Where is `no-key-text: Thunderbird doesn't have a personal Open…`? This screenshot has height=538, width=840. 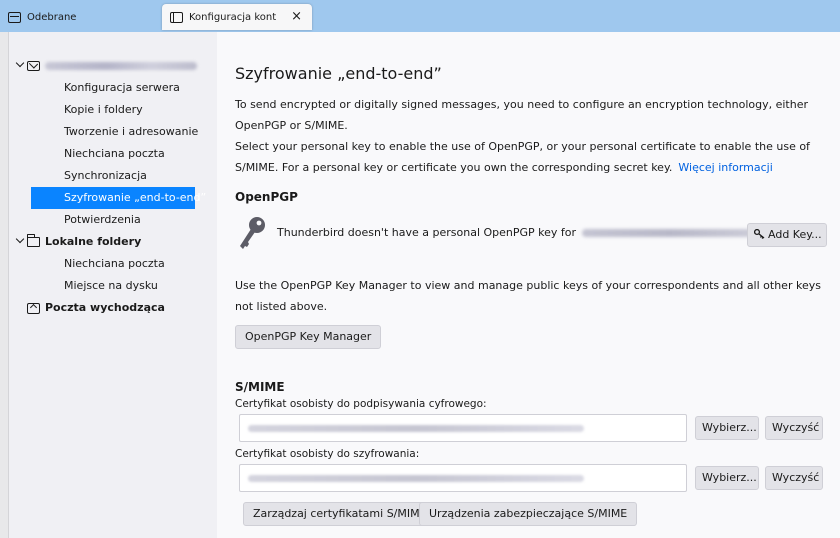
no-key-text: Thunderbird doesn't have a personal Open… is located at coordinates (427, 232).